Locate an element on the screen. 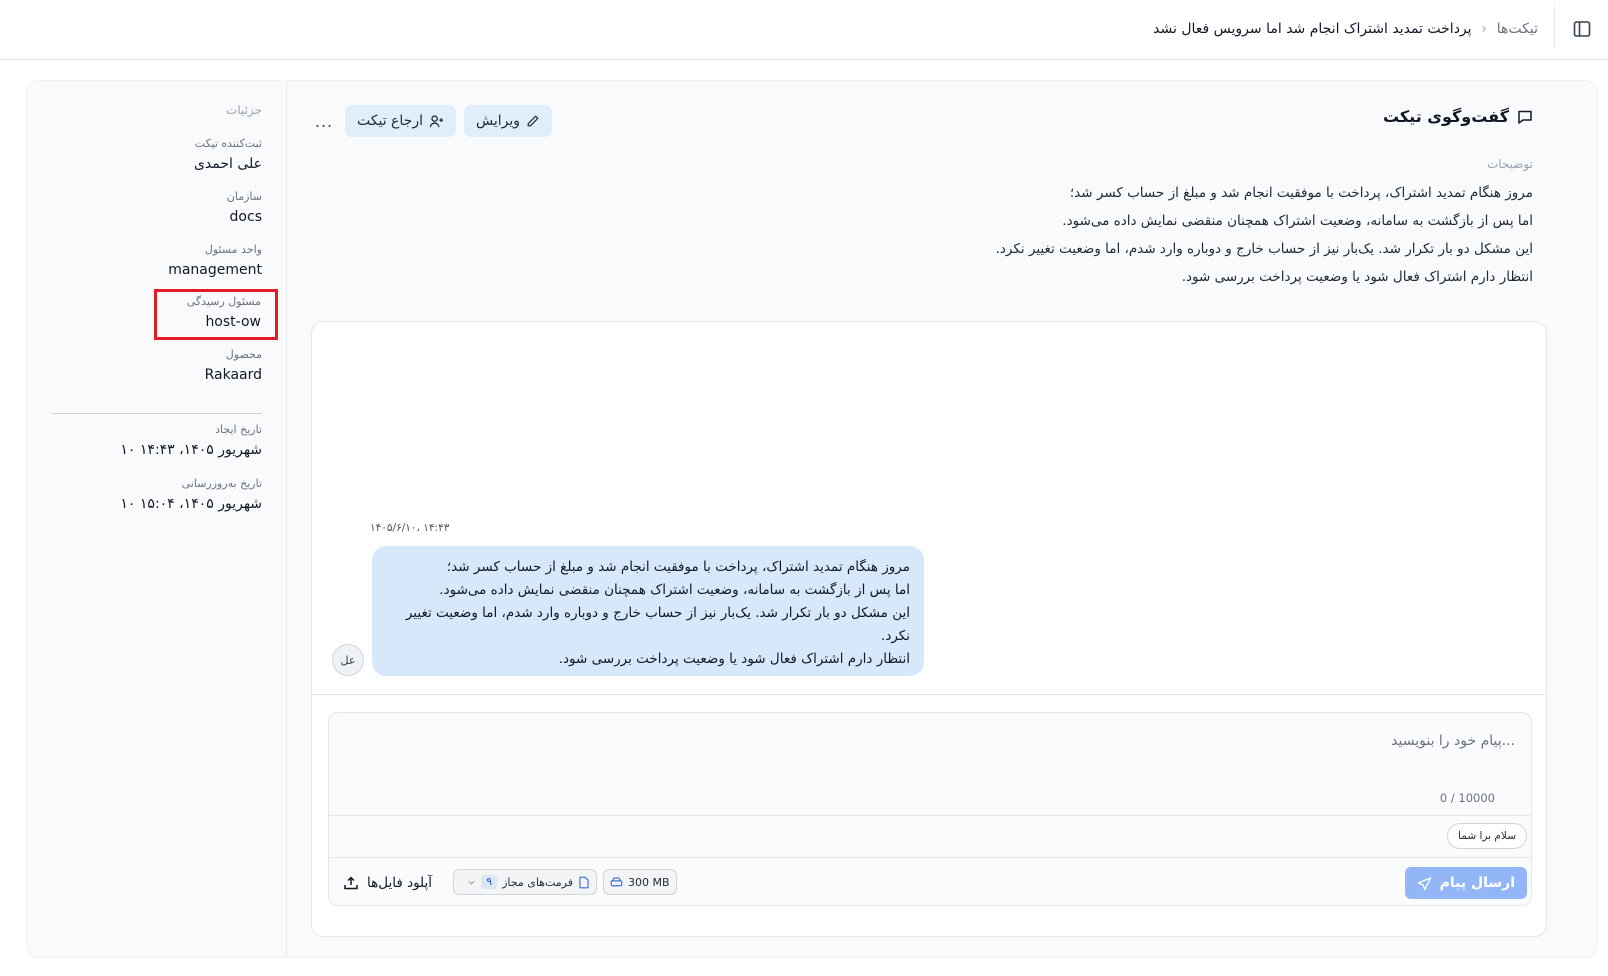  field-value: host-ow is located at coordinates (233, 322).